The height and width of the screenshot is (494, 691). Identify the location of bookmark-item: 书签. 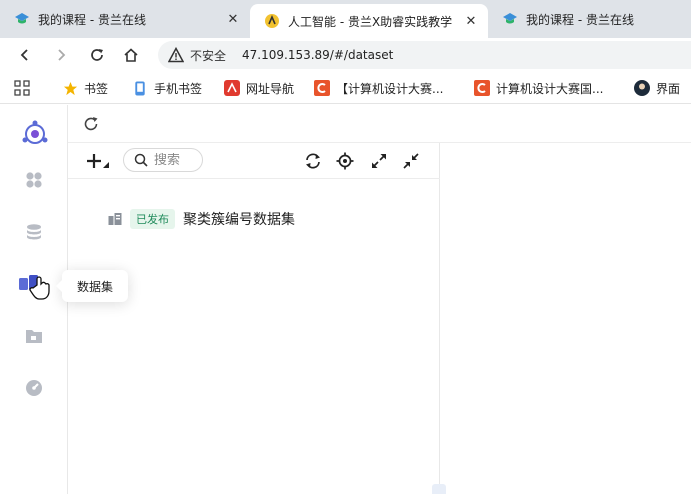
(85, 88).